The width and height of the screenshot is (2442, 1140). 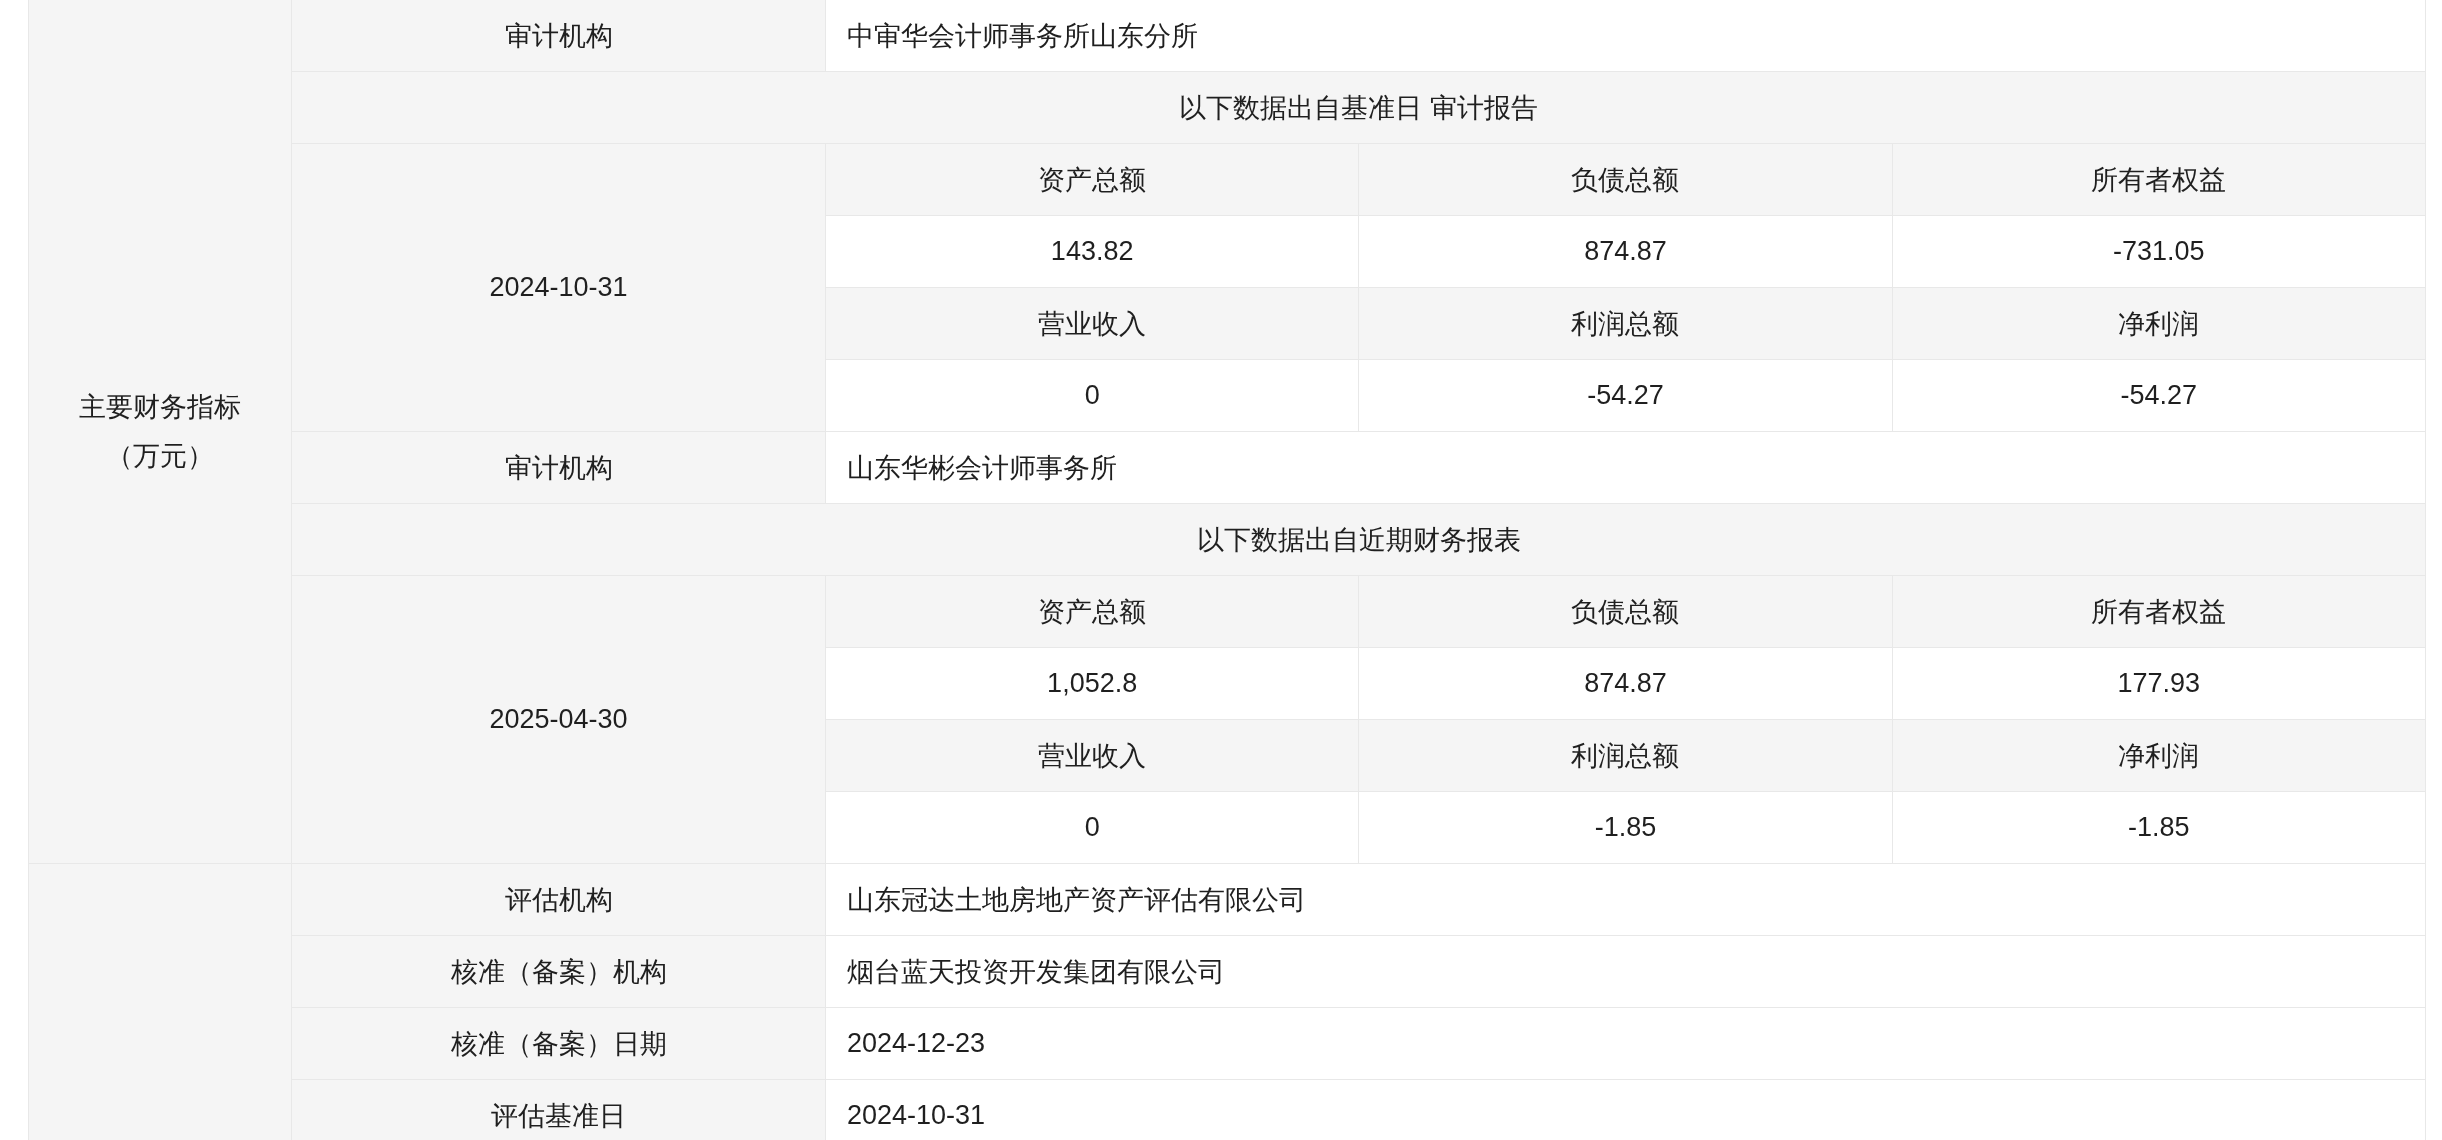 I want to click on table-cell: 1,052.8, so click(x=1093, y=684).